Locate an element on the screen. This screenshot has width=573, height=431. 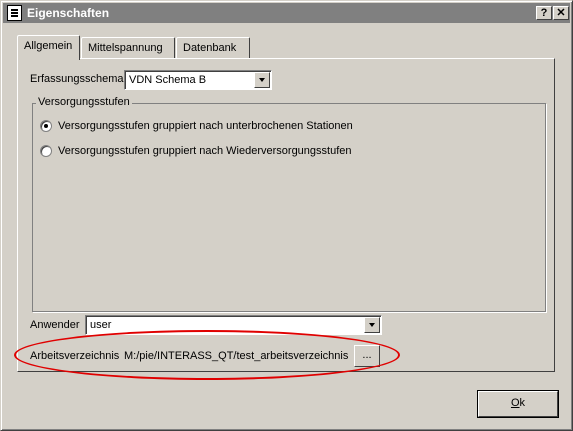
tab-datenbank: Datenbank is located at coordinates (213, 47).